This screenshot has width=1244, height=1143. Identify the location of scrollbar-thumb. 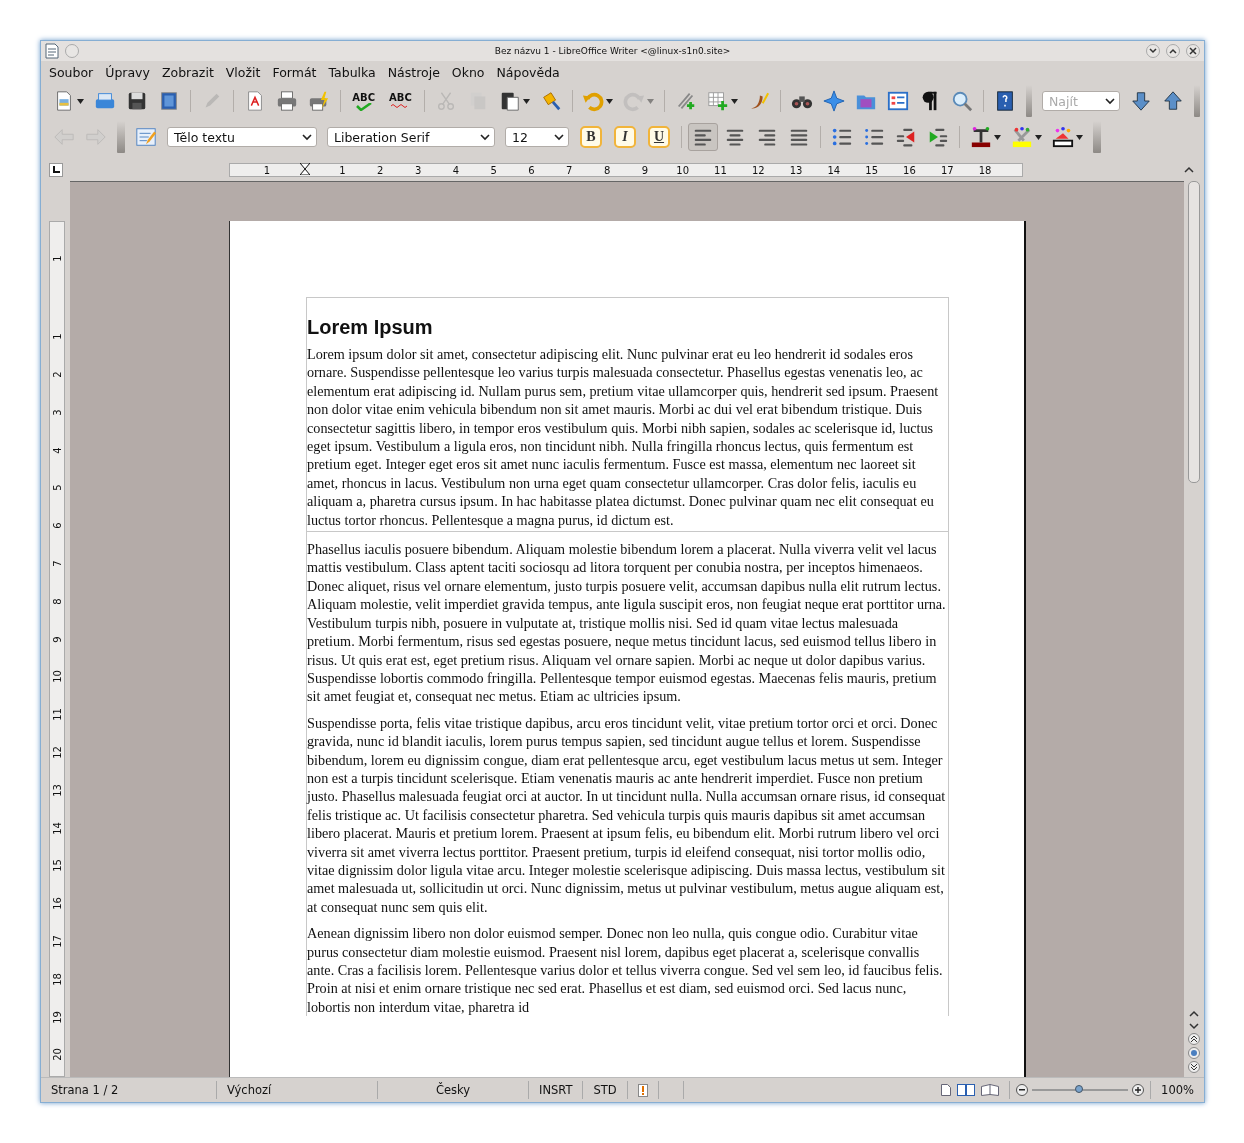
(1194, 332).